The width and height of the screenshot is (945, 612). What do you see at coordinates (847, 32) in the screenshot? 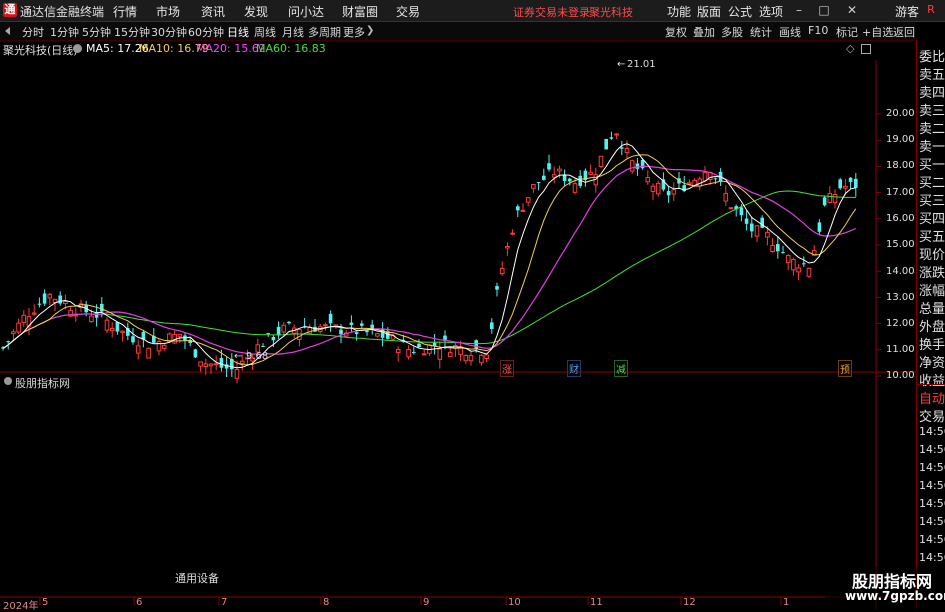
I see `tool-biaoji: 标记` at bounding box center [847, 32].